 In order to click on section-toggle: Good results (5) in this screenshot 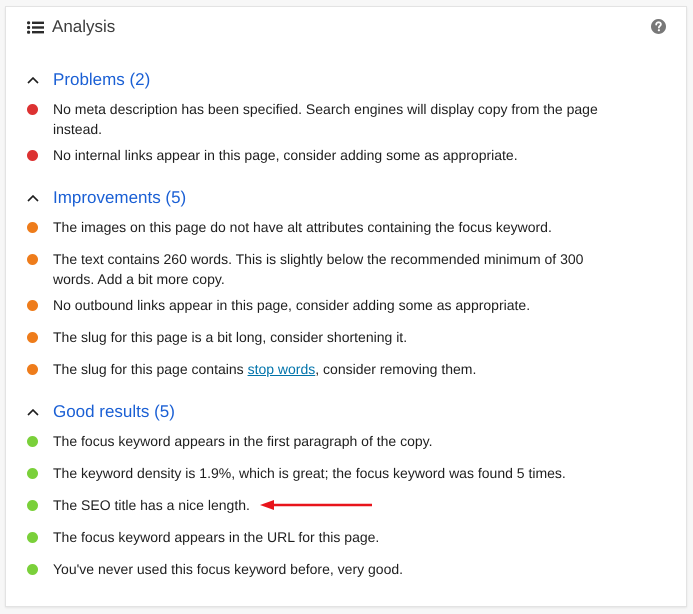, I will do `click(101, 412)`.